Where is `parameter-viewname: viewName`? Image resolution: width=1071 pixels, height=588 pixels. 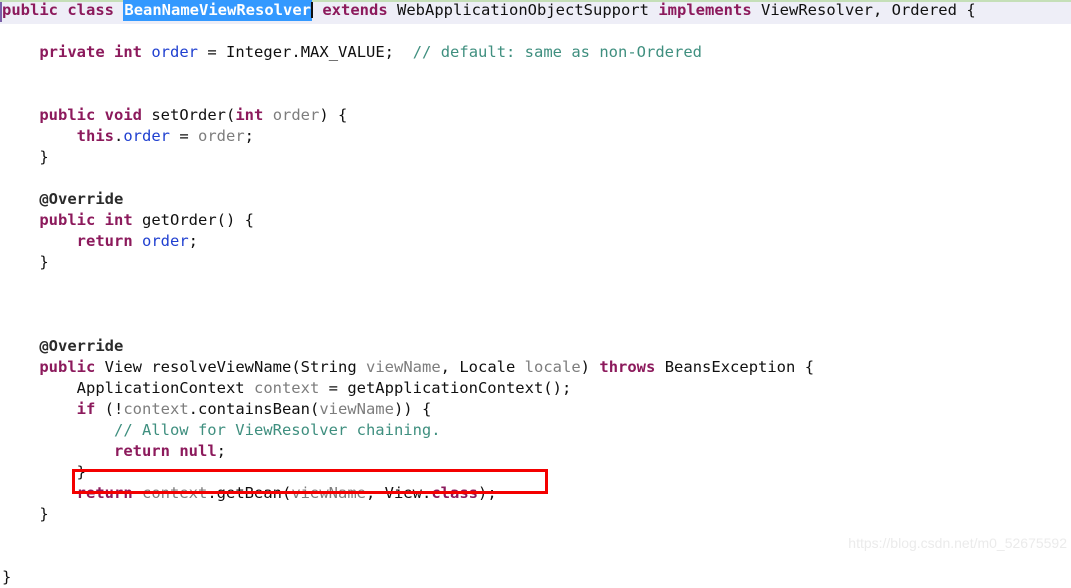
parameter-viewname: viewName is located at coordinates (403, 367).